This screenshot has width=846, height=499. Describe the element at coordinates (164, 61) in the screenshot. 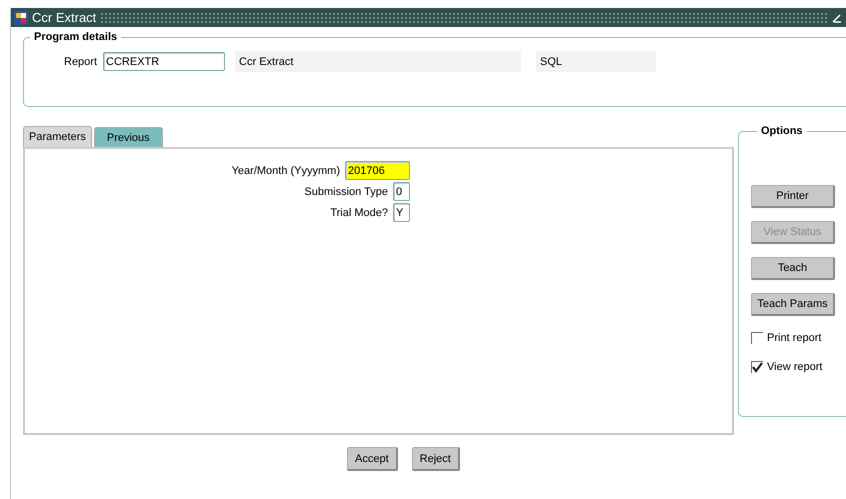

I see `report-code-field: CCREXTR` at that location.